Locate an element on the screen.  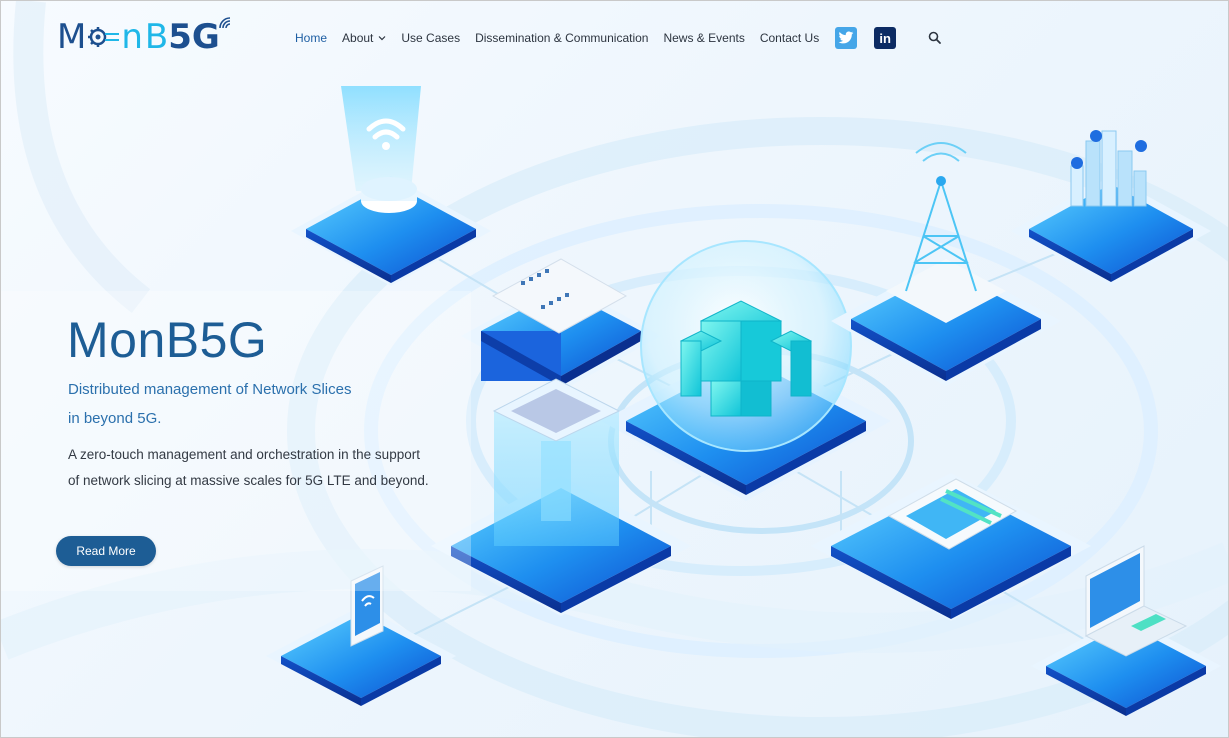
nav-home: Home is located at coordinates (311, 38).